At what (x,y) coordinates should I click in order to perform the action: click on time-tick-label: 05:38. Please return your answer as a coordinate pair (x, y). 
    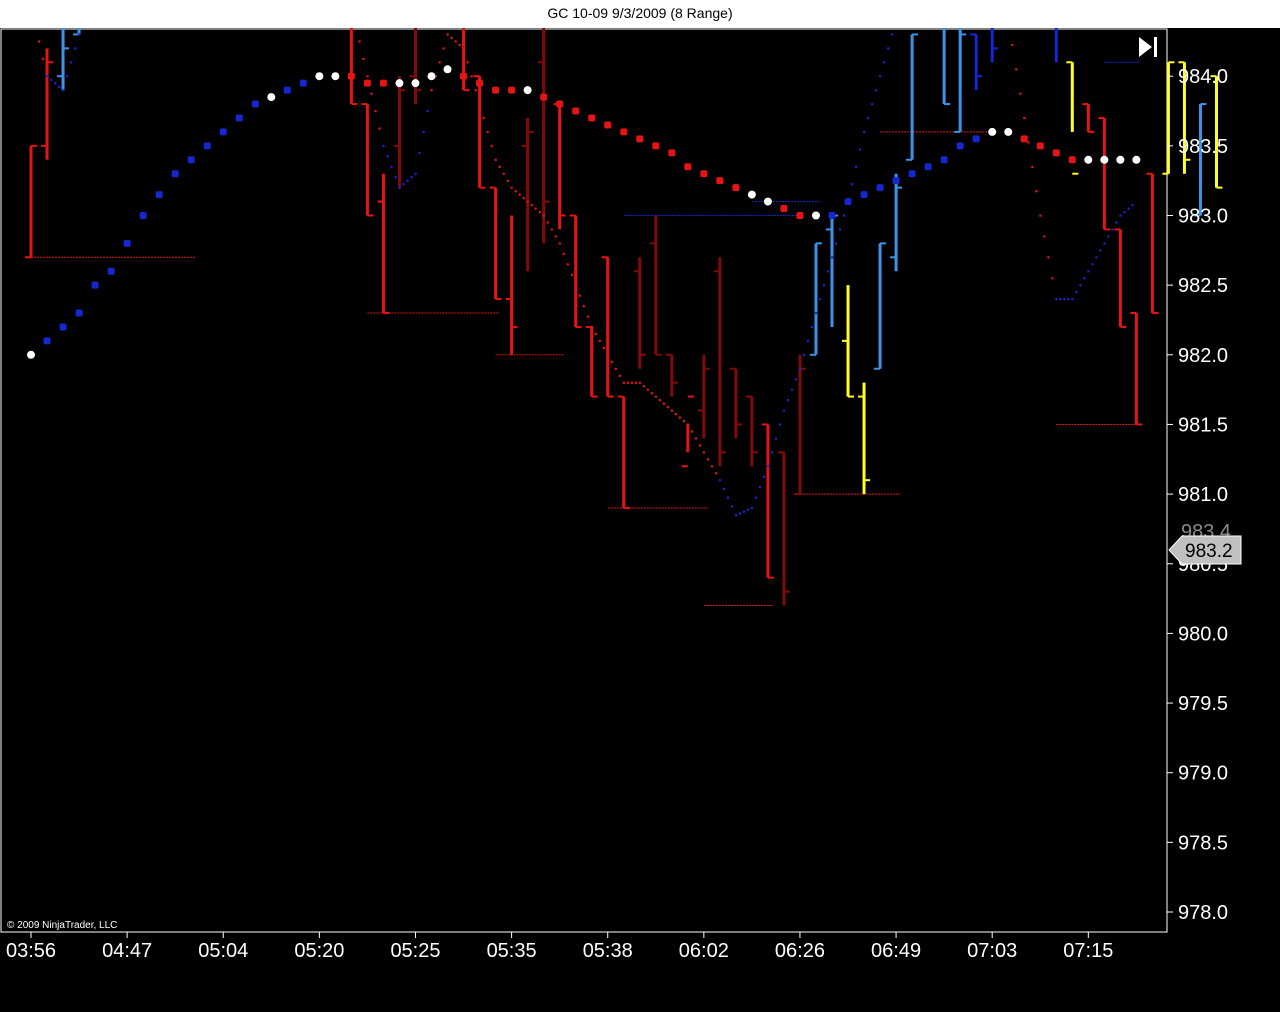
    Looking at the image, I should click on (608, 951).